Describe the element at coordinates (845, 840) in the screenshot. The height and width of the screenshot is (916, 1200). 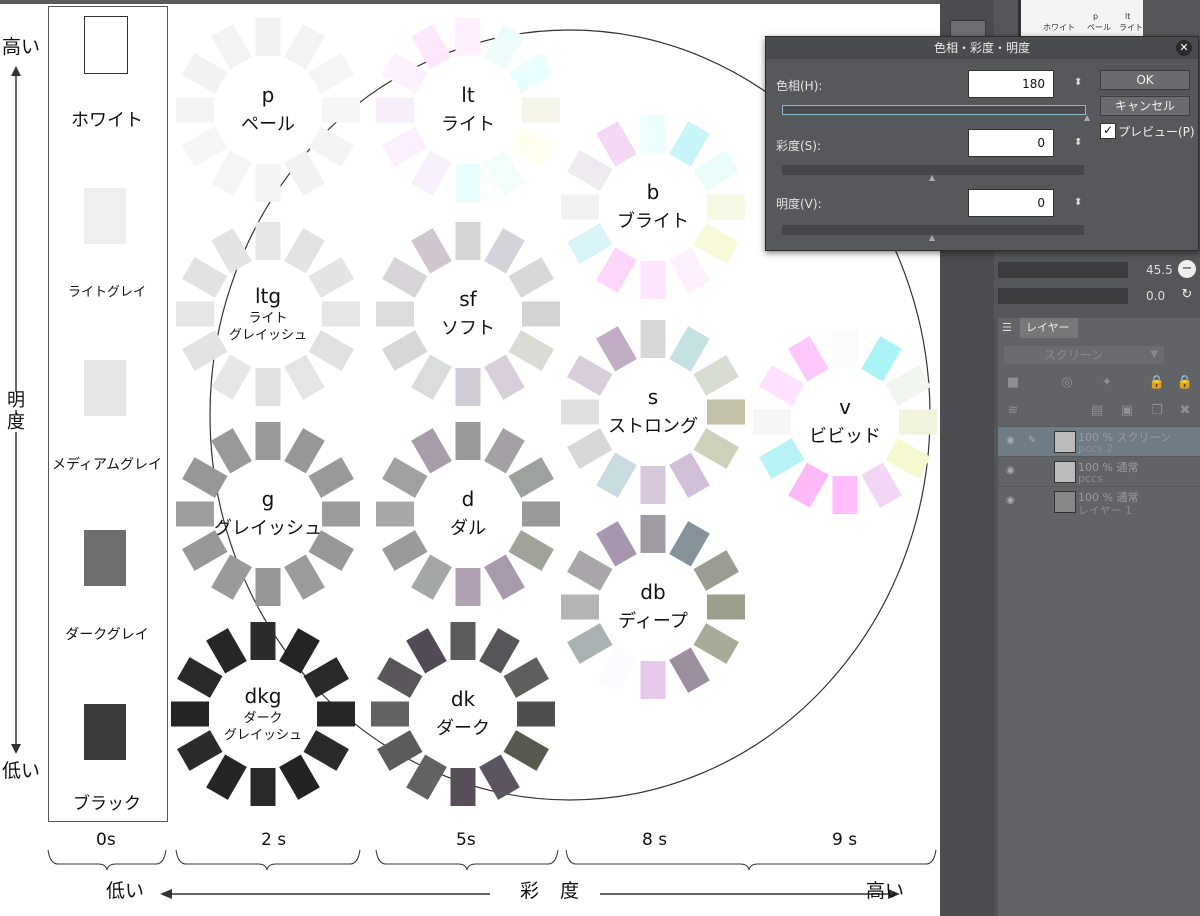
I see `sat-tick-9: 9 s` at that location.